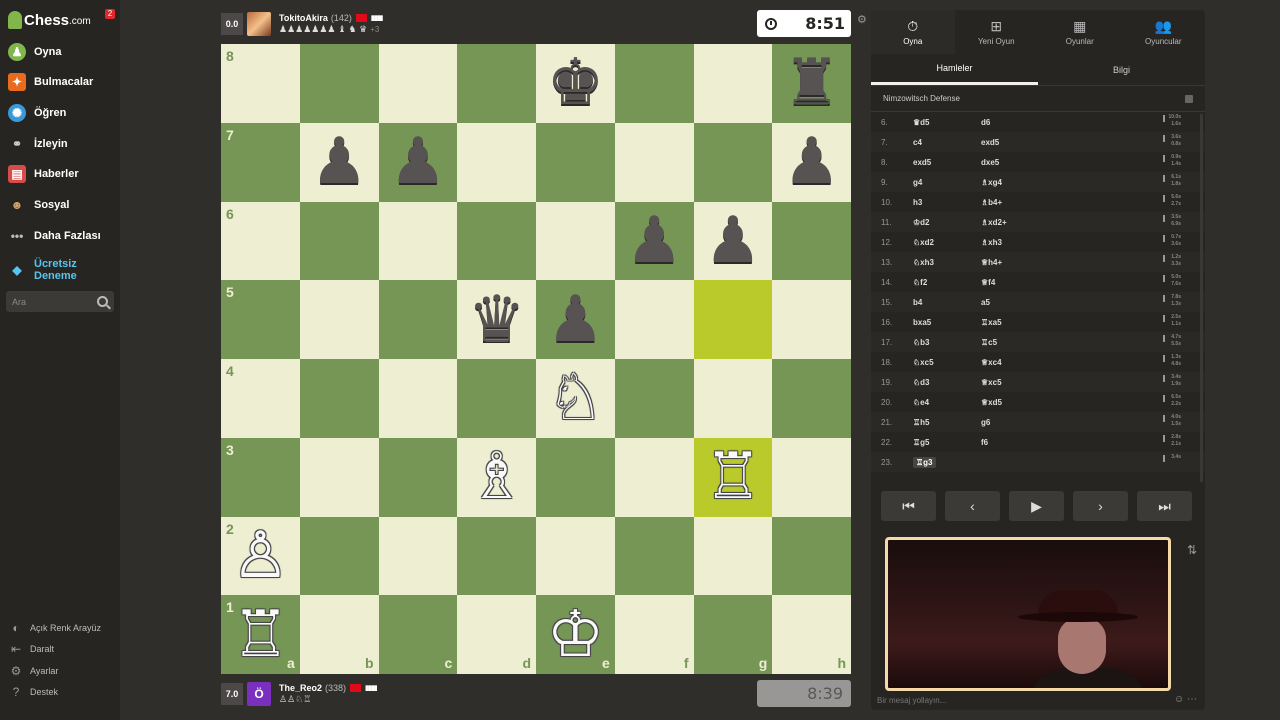  Describe the element at coordinates (917, 202) in the screenshot. I see `white-move-text: h3` at that location.